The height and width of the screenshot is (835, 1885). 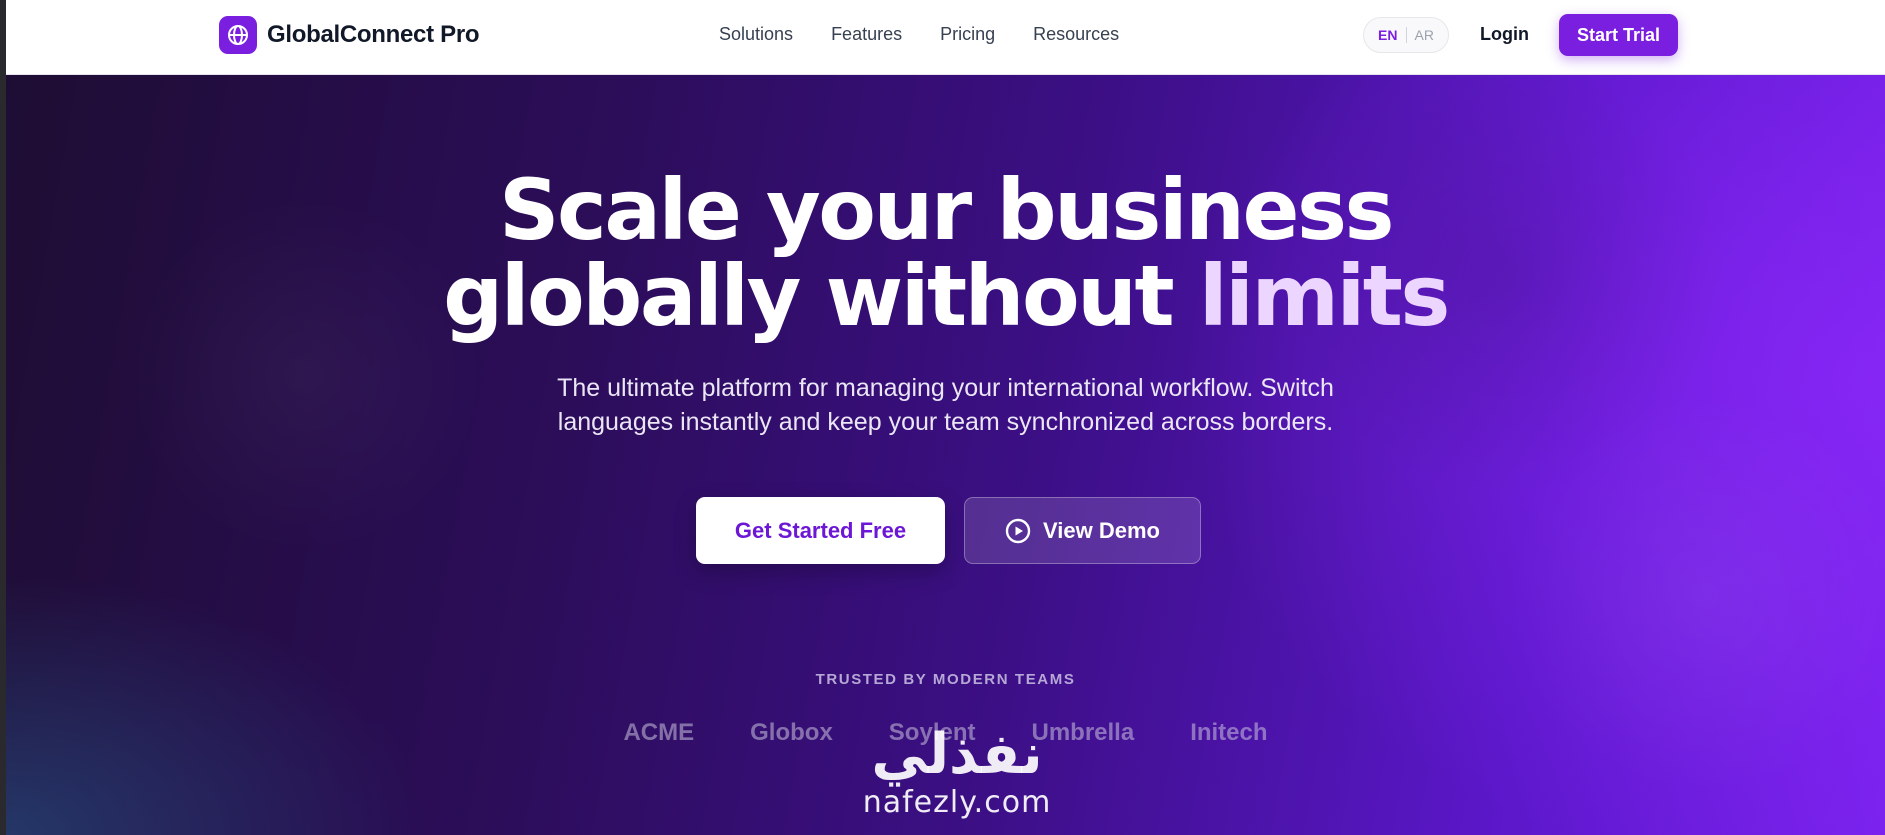 What do you see at coordinates (946, 210) in the screenshot?
I see `headline-line-1: Scale your business` at bounding box center [946, 210].